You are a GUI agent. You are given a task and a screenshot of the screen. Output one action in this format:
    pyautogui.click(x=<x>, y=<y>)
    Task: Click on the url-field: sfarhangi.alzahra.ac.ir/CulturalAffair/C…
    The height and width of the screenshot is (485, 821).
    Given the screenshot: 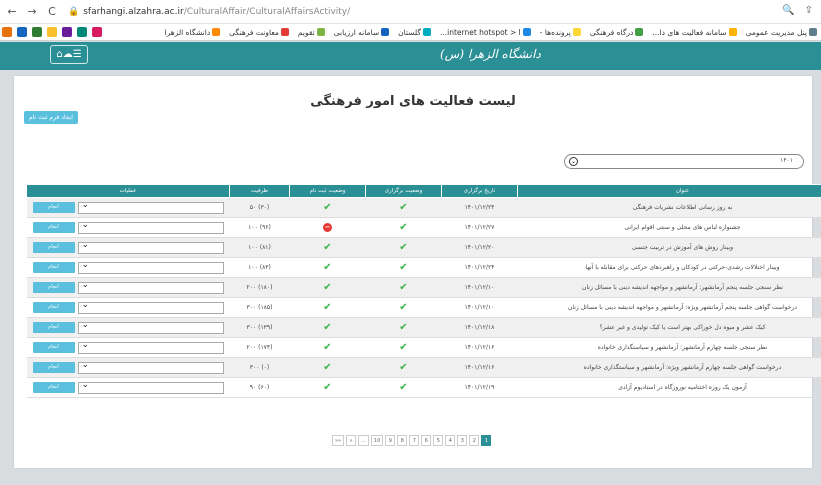 What is the action you would take?
    pyautogui.click(x=216, y=12)
    